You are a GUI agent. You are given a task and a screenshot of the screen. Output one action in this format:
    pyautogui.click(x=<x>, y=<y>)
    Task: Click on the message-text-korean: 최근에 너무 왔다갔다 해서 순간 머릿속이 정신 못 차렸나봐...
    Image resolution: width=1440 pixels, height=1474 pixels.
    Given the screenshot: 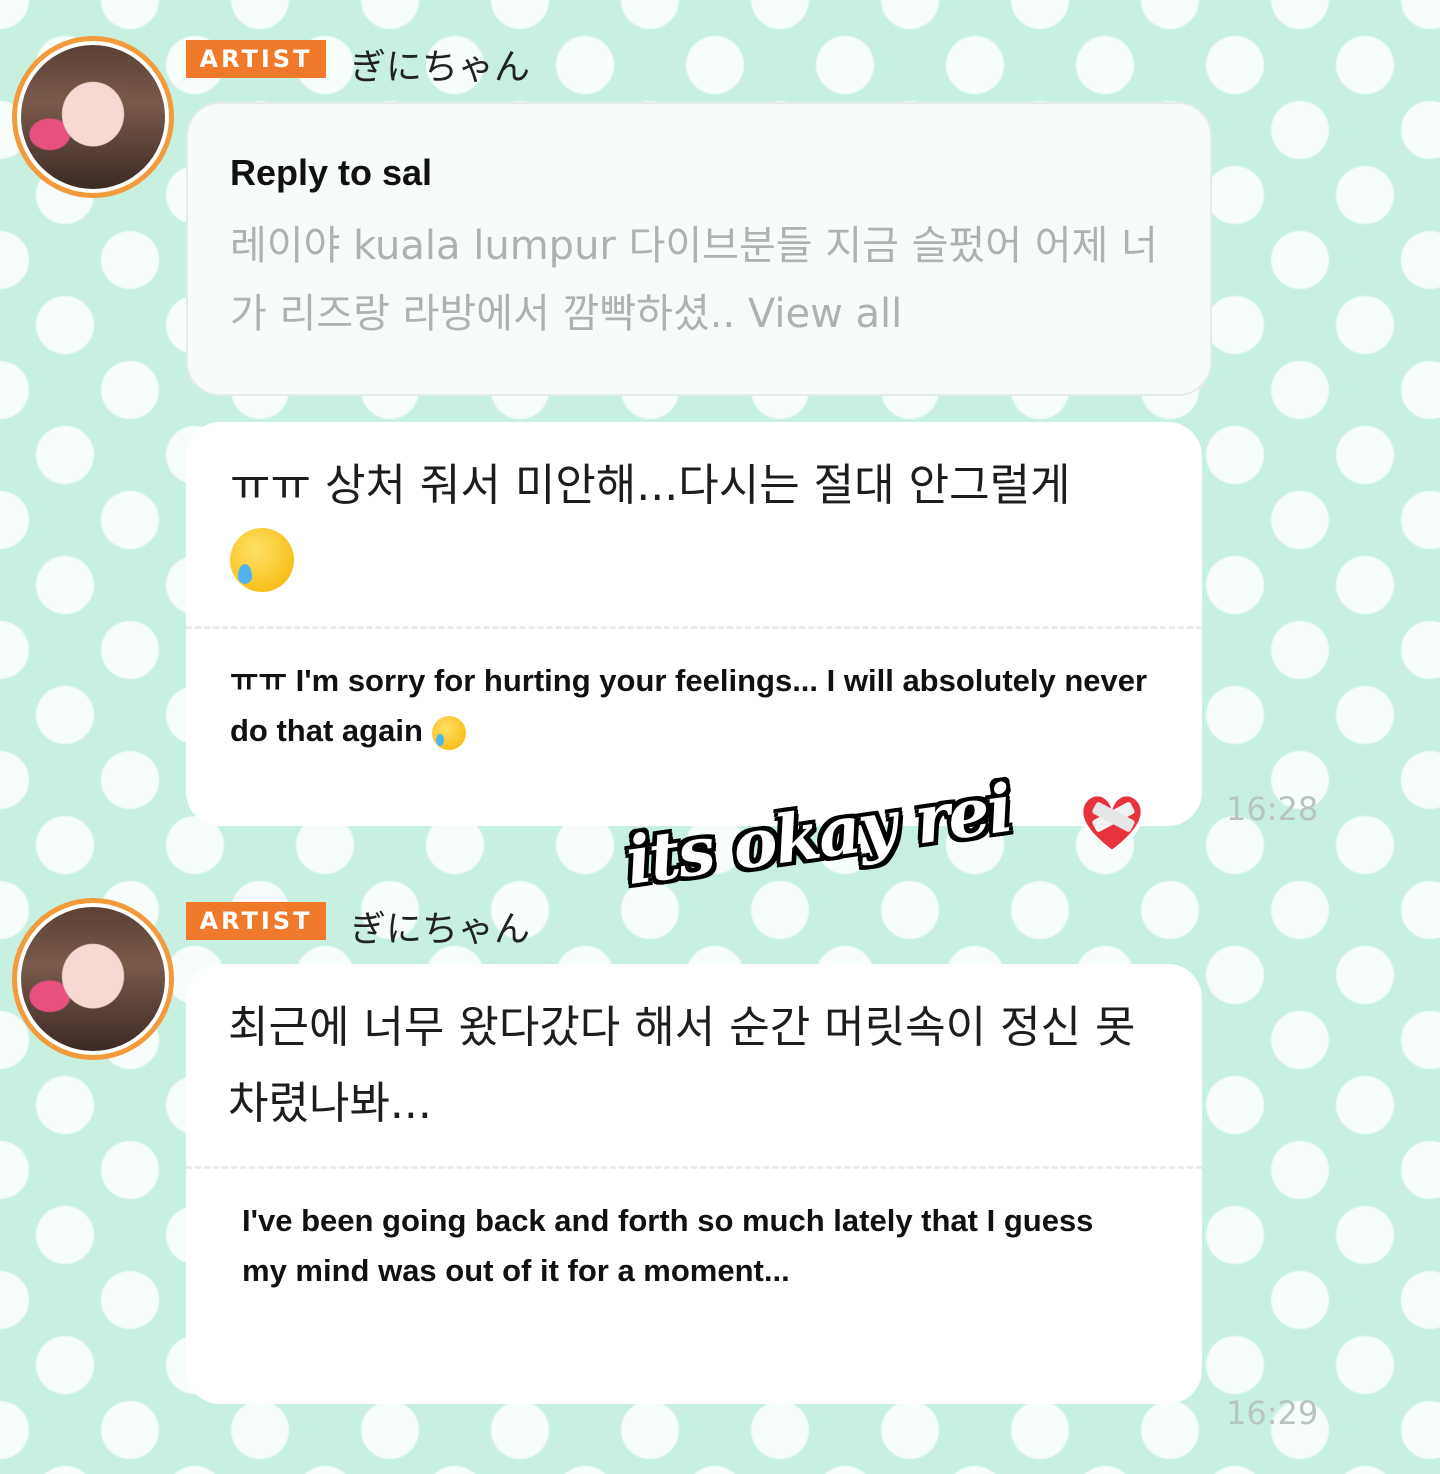 What is the action you would take?
    pyautogui.click(x=682, y=1065)
    